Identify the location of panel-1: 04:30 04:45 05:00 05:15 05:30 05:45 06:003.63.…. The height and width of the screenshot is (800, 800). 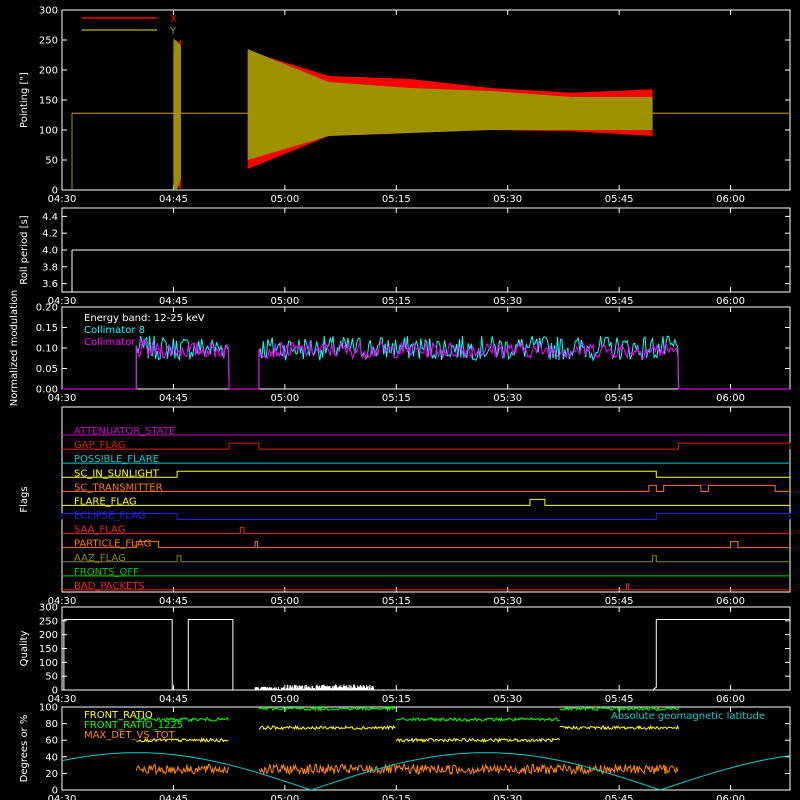
(405, 257).